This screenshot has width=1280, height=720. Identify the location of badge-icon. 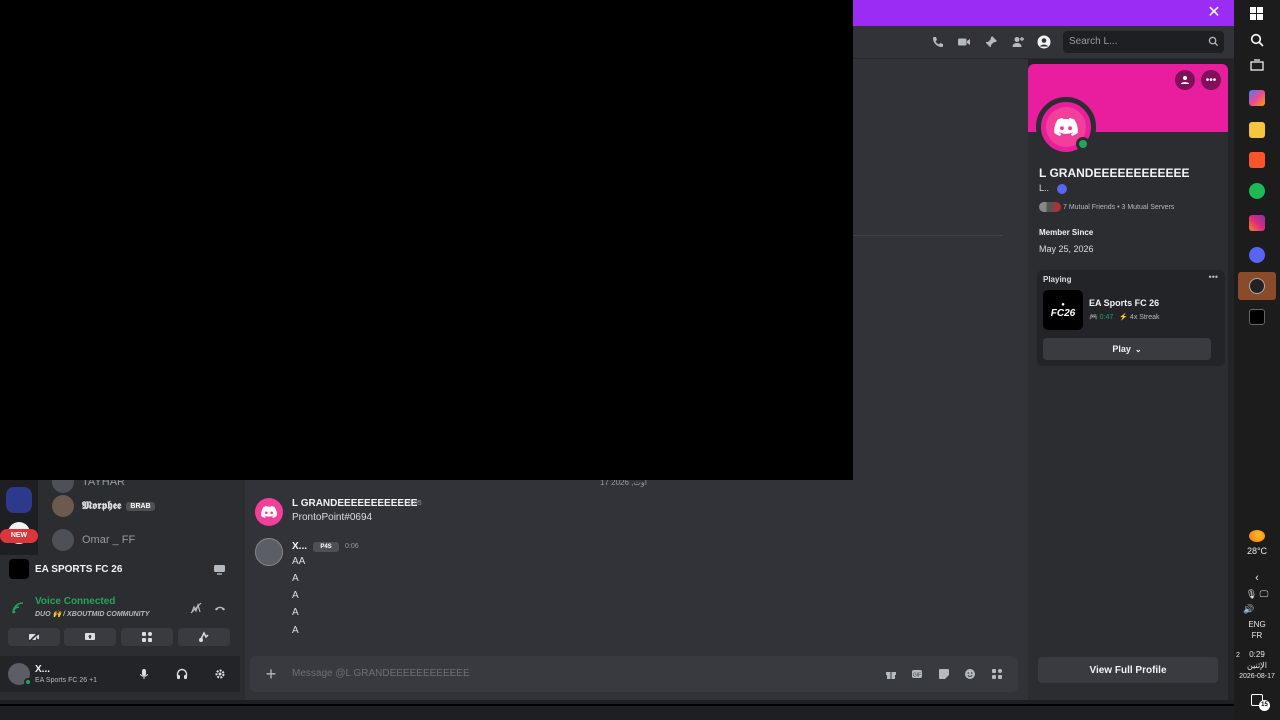
(1061, 188).